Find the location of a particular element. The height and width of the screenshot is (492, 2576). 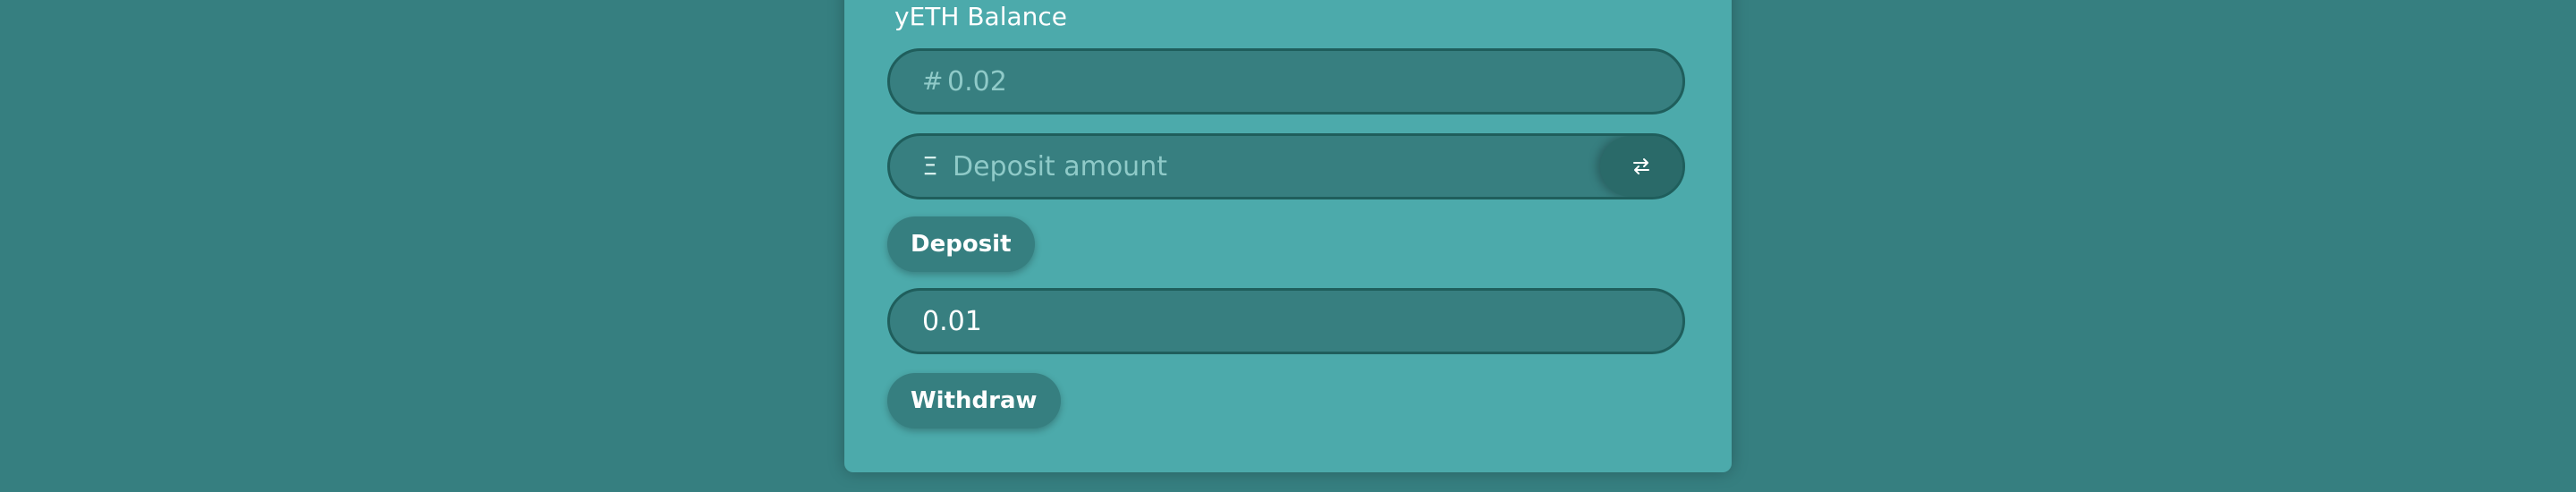

hash-icon: # is located at coordinates (933, 81).